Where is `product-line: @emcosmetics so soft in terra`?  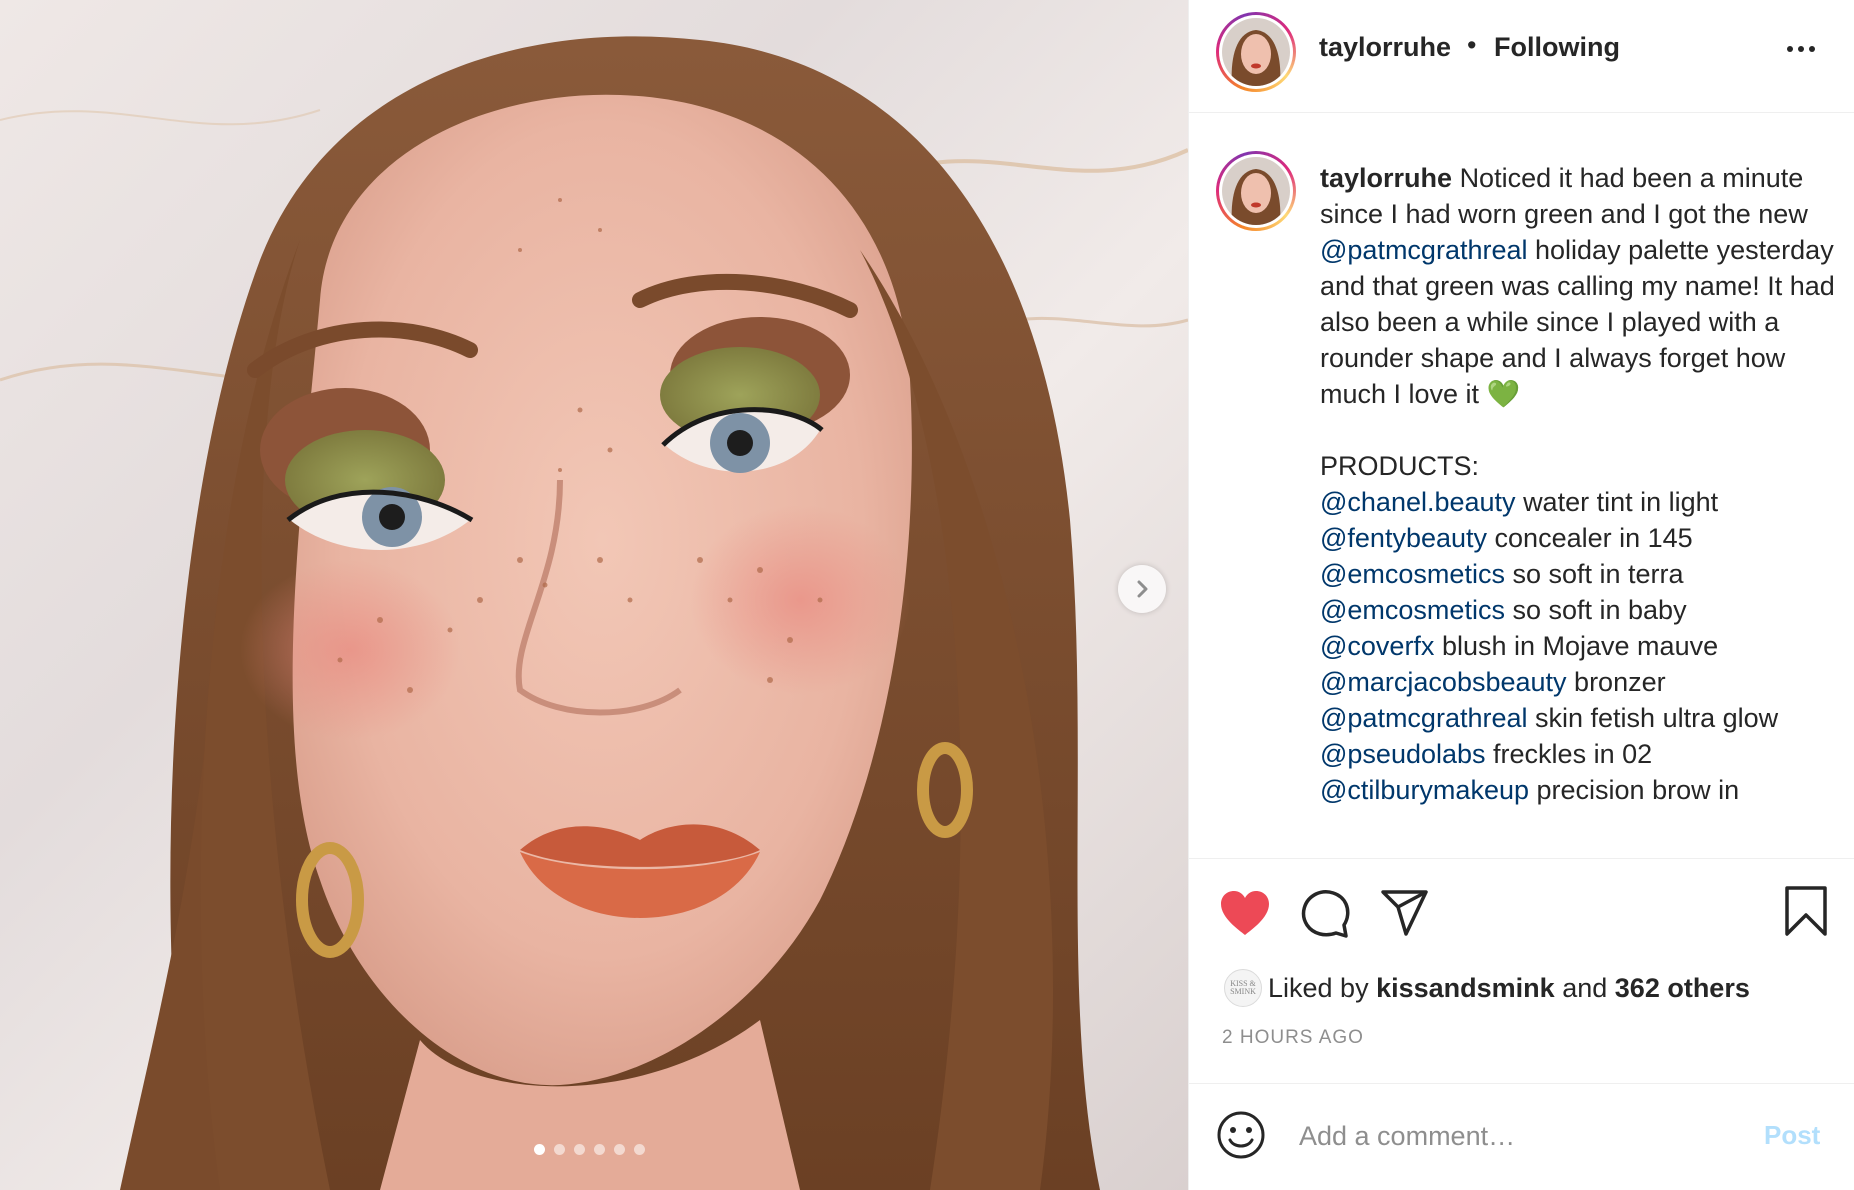
product-line: @emcosmetics so soft in terra is located at coordinates (1577, 574).